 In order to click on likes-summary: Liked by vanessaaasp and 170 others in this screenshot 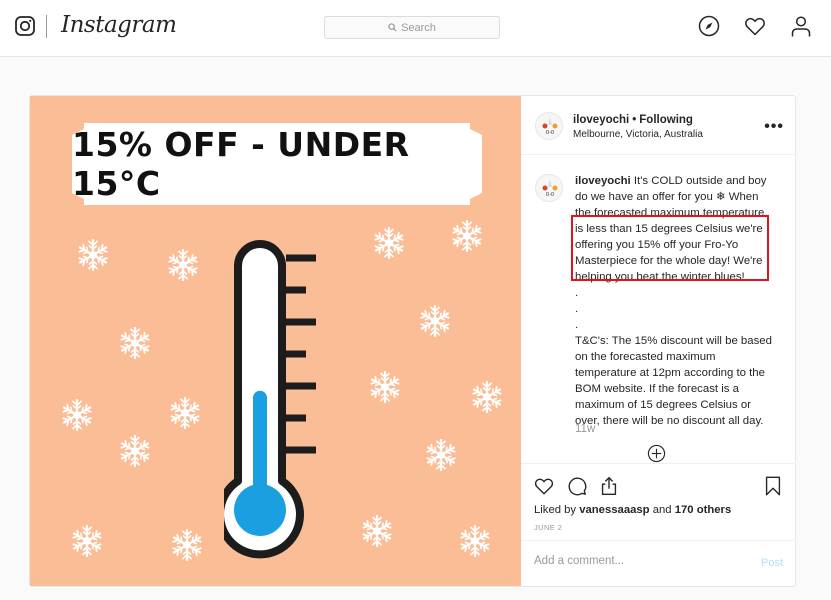, I will do `click(632, 510)`.